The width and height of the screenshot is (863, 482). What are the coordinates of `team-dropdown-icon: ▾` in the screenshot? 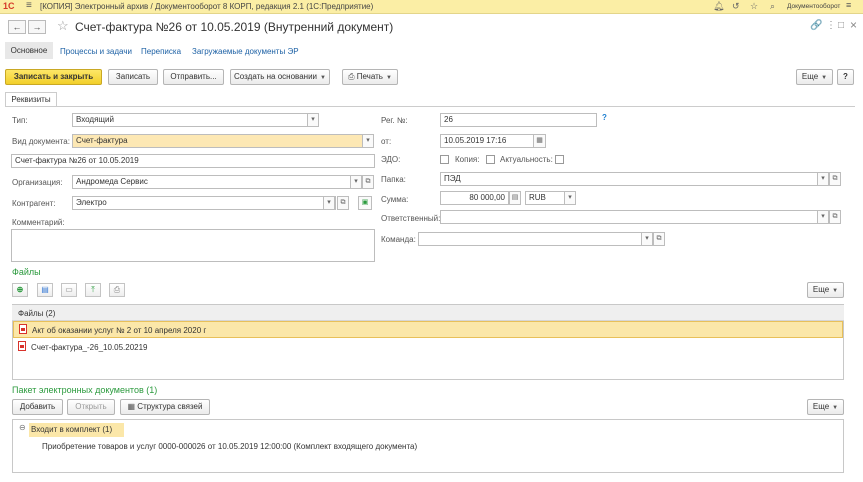 It's located at (647, 239).